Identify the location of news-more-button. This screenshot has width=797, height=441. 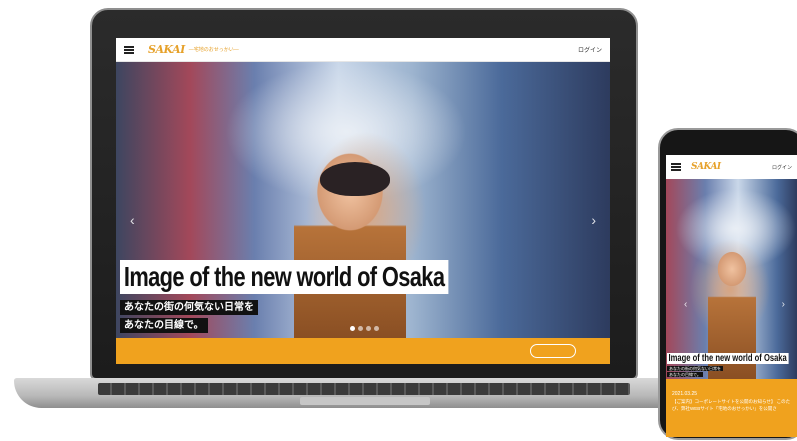
(553, 351).